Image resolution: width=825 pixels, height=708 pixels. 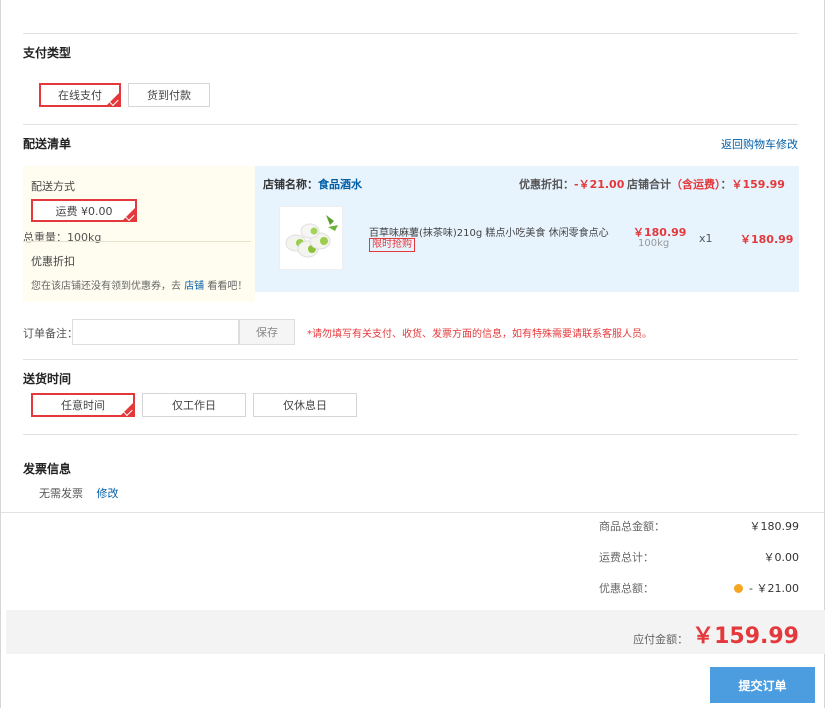 I want to click on goods-total-label: 商品总金额：, so click(x=632, y=526).